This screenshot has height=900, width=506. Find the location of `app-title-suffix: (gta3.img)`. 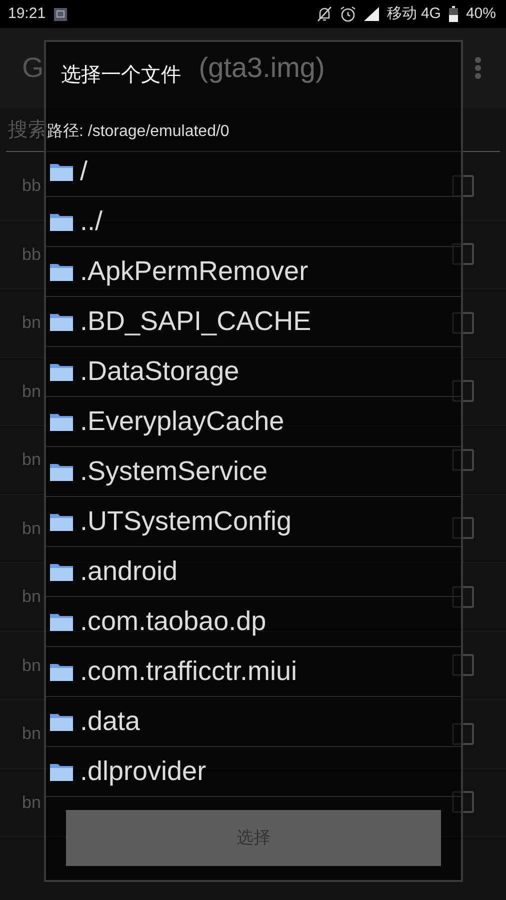

app-title-suffix: (gta3.img) is located at coordinates (261, 68).